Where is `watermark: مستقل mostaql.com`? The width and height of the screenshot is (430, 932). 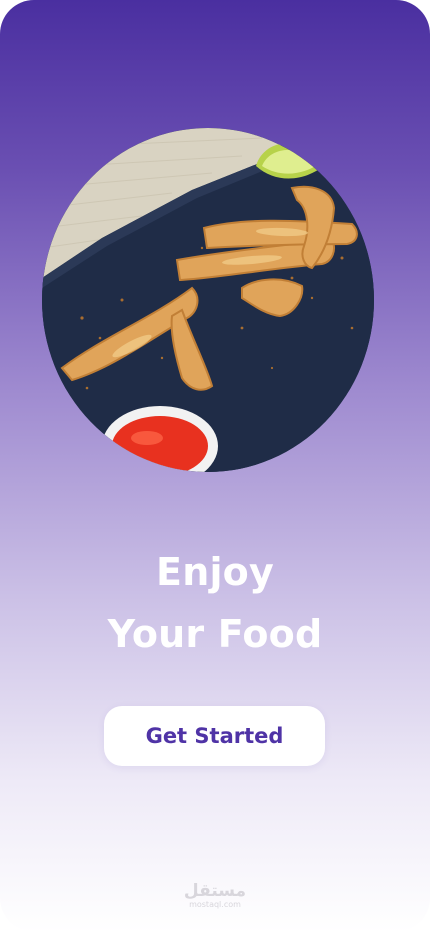 watermark: مستقل mostaql.com is located at coordinates (215, 896).